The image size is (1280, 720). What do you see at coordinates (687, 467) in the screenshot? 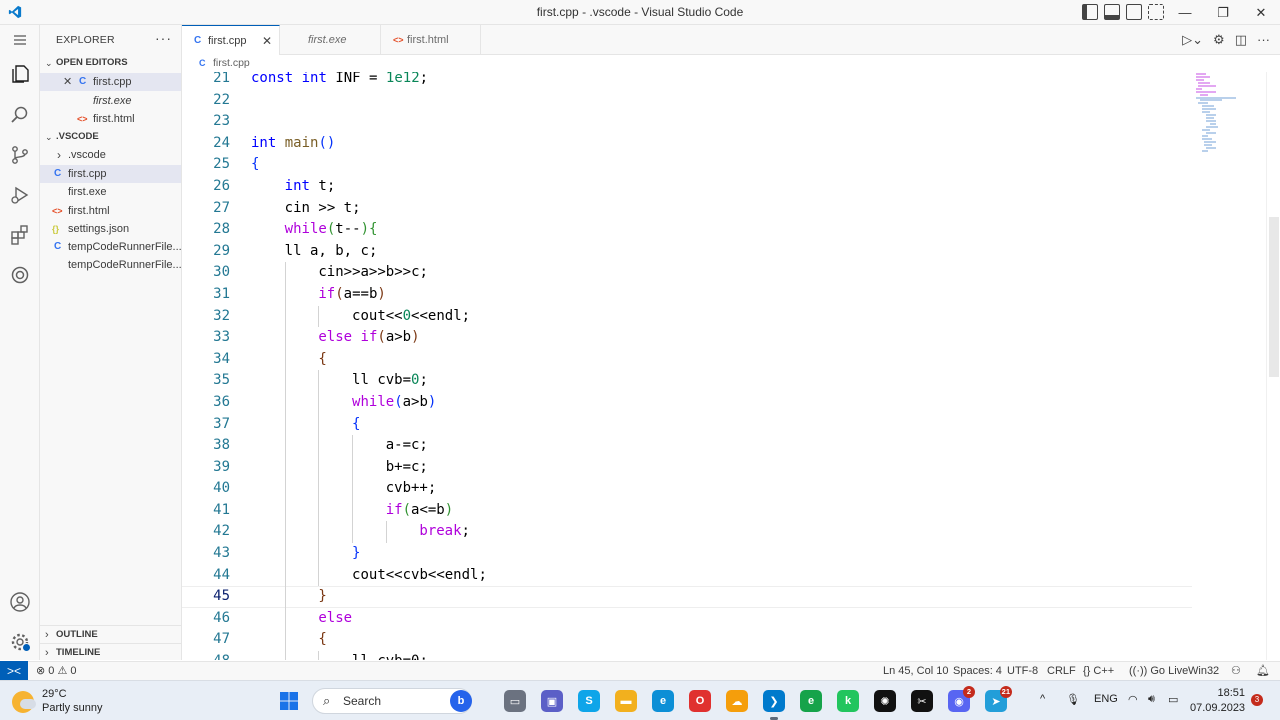
I see `code-line: 39 b+=c;` at bounding box center [687, 467].